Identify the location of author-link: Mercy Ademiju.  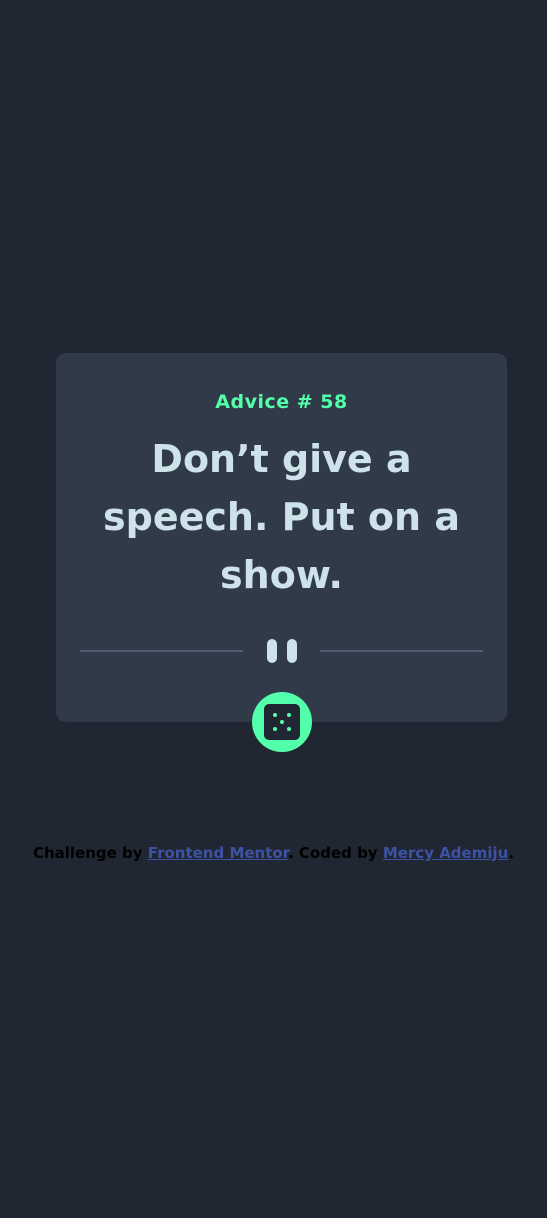
(446, 853).